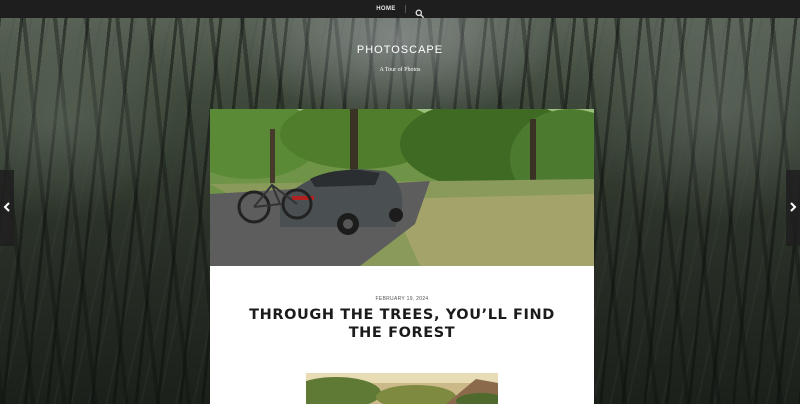 Image resolution: width=800 pixels, height=404 pixels. Describe the element at coordinates (400, 9) in the screenshot. I see `top-navigation-bar: HOME` at that location.